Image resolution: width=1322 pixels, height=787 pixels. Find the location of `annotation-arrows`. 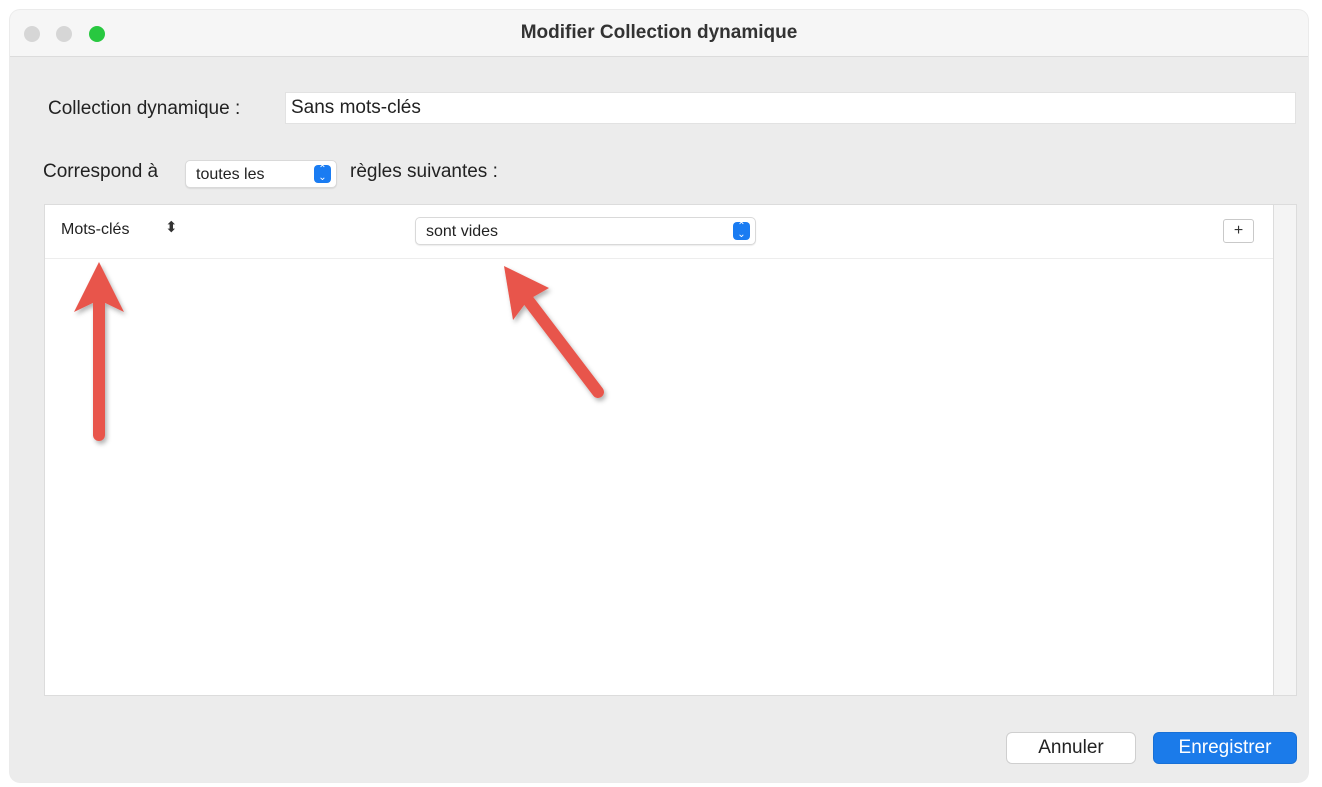

annotation-arrows is located at coordinates (339, 351).